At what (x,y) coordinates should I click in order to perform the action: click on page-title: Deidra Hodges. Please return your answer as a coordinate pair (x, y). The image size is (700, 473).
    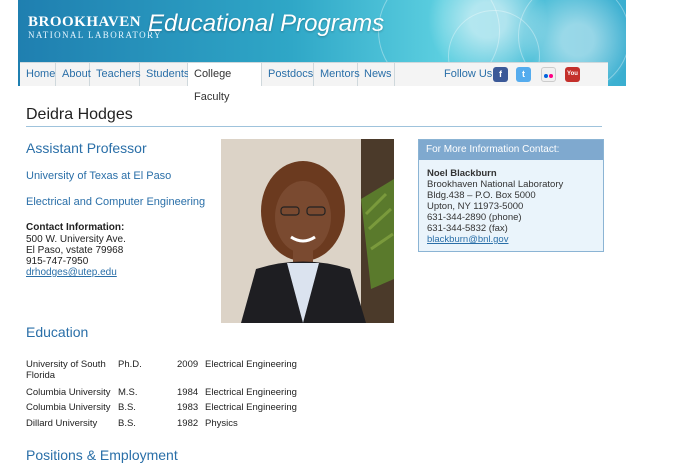
    Looking at the image, I should click on (79, 114).